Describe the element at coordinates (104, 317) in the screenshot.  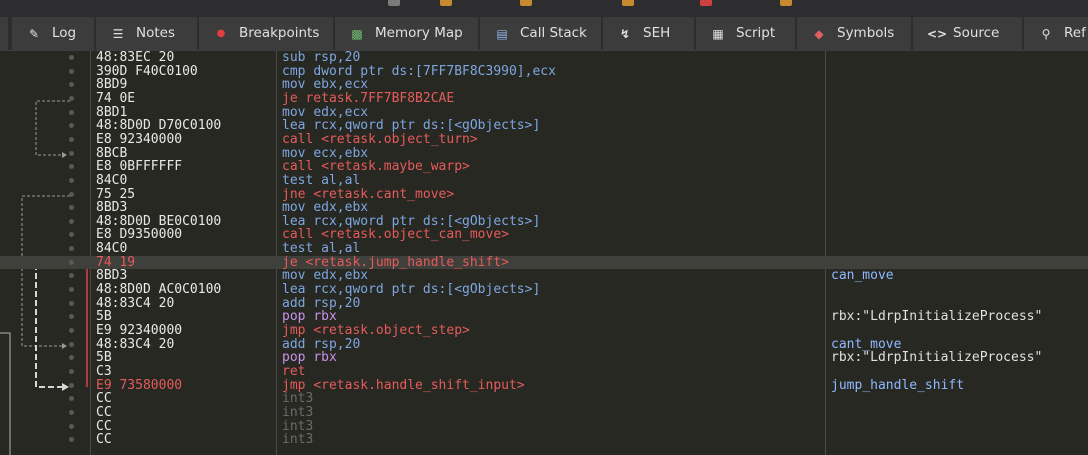
I see `instruction-bytes: 5B` at that location.